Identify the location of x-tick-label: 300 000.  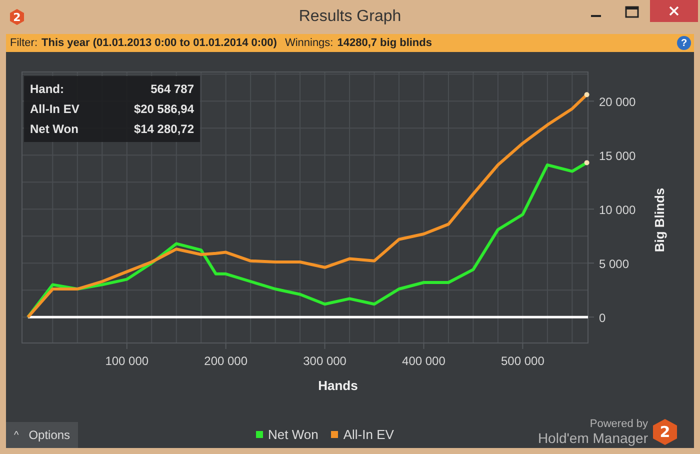
(324, 361).